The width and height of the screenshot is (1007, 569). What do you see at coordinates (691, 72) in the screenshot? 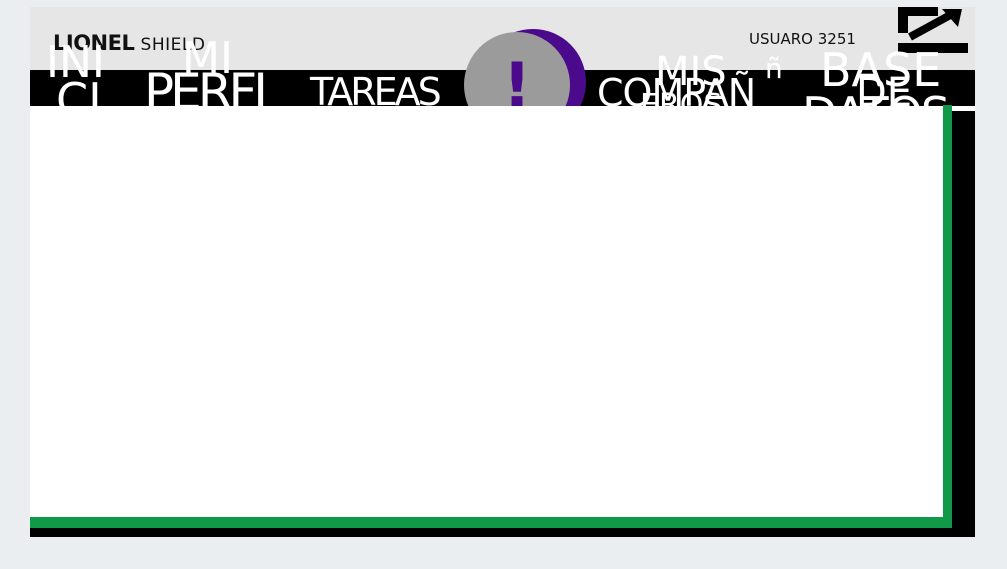
I see `nav-item-mis: MIS` at bounding box center [691, 72].